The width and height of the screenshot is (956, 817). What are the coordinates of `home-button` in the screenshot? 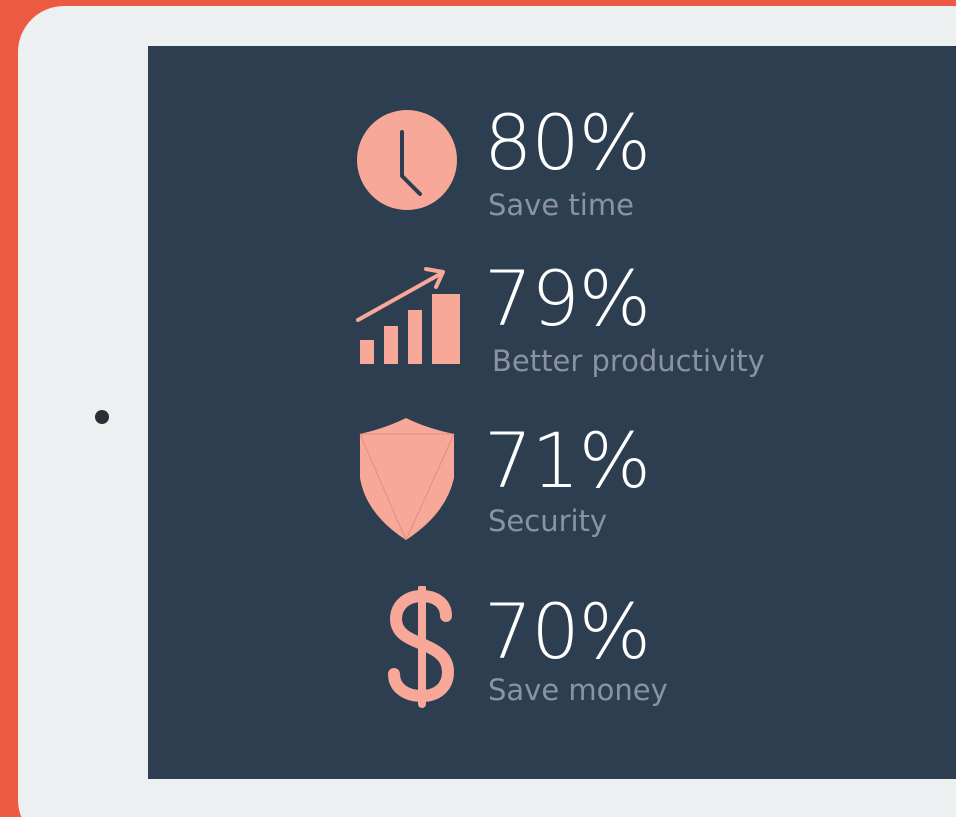 It's located at (102, 417).